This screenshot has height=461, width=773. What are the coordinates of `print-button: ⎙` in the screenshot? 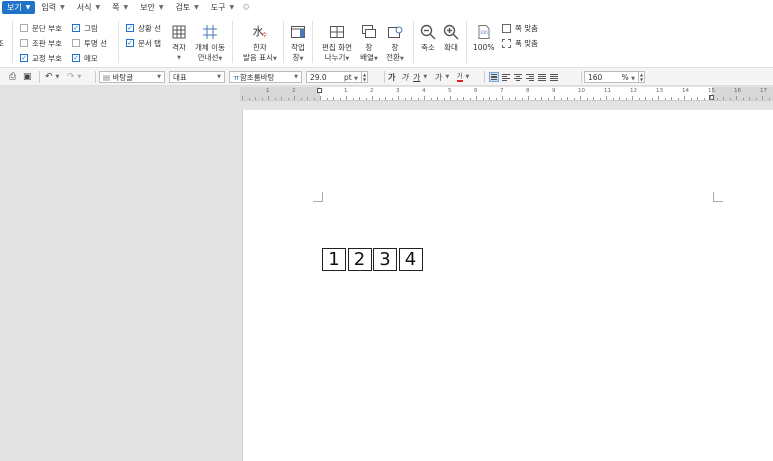 It's located at (12, 77).